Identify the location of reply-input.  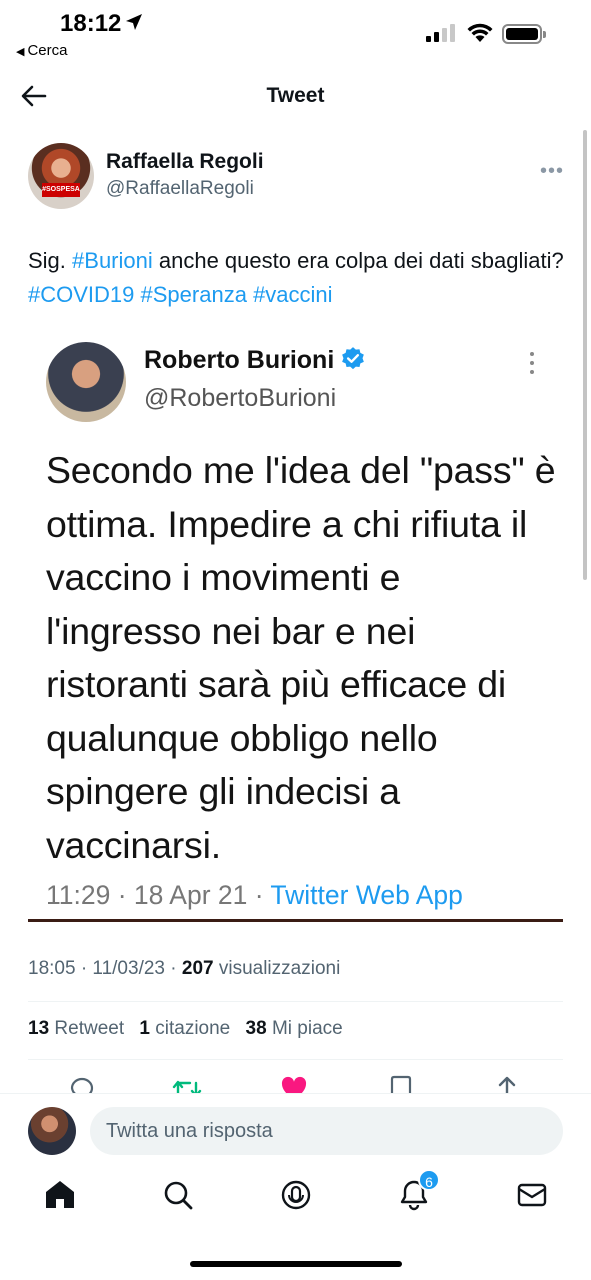
(326, 1131).